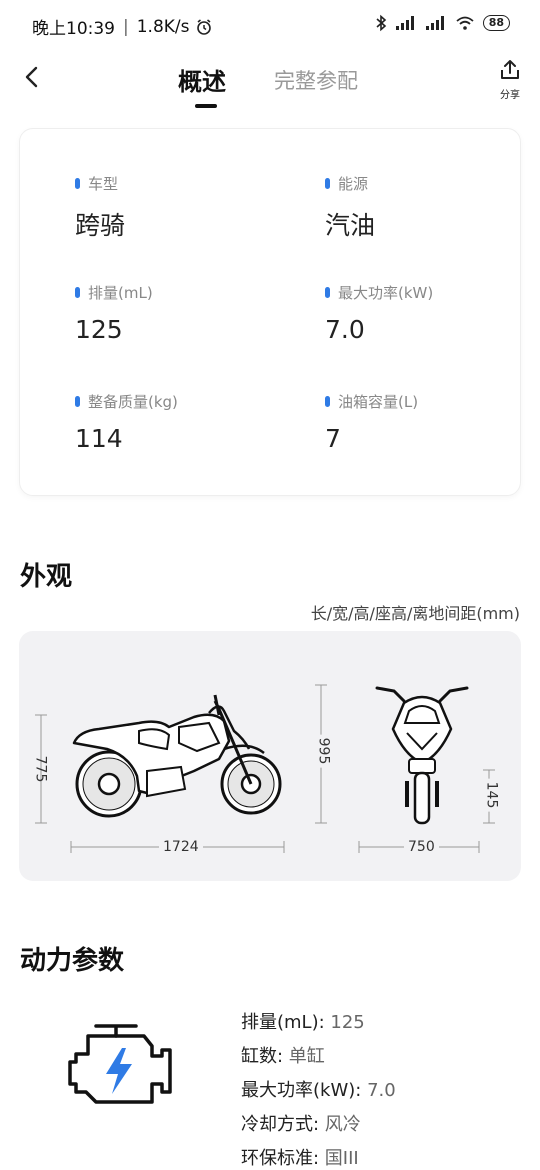 This screenshot has height=1170, width=540. Describe the element at coordinates (465, 23) in the screenshot. I see `wifi-icon` at that location.